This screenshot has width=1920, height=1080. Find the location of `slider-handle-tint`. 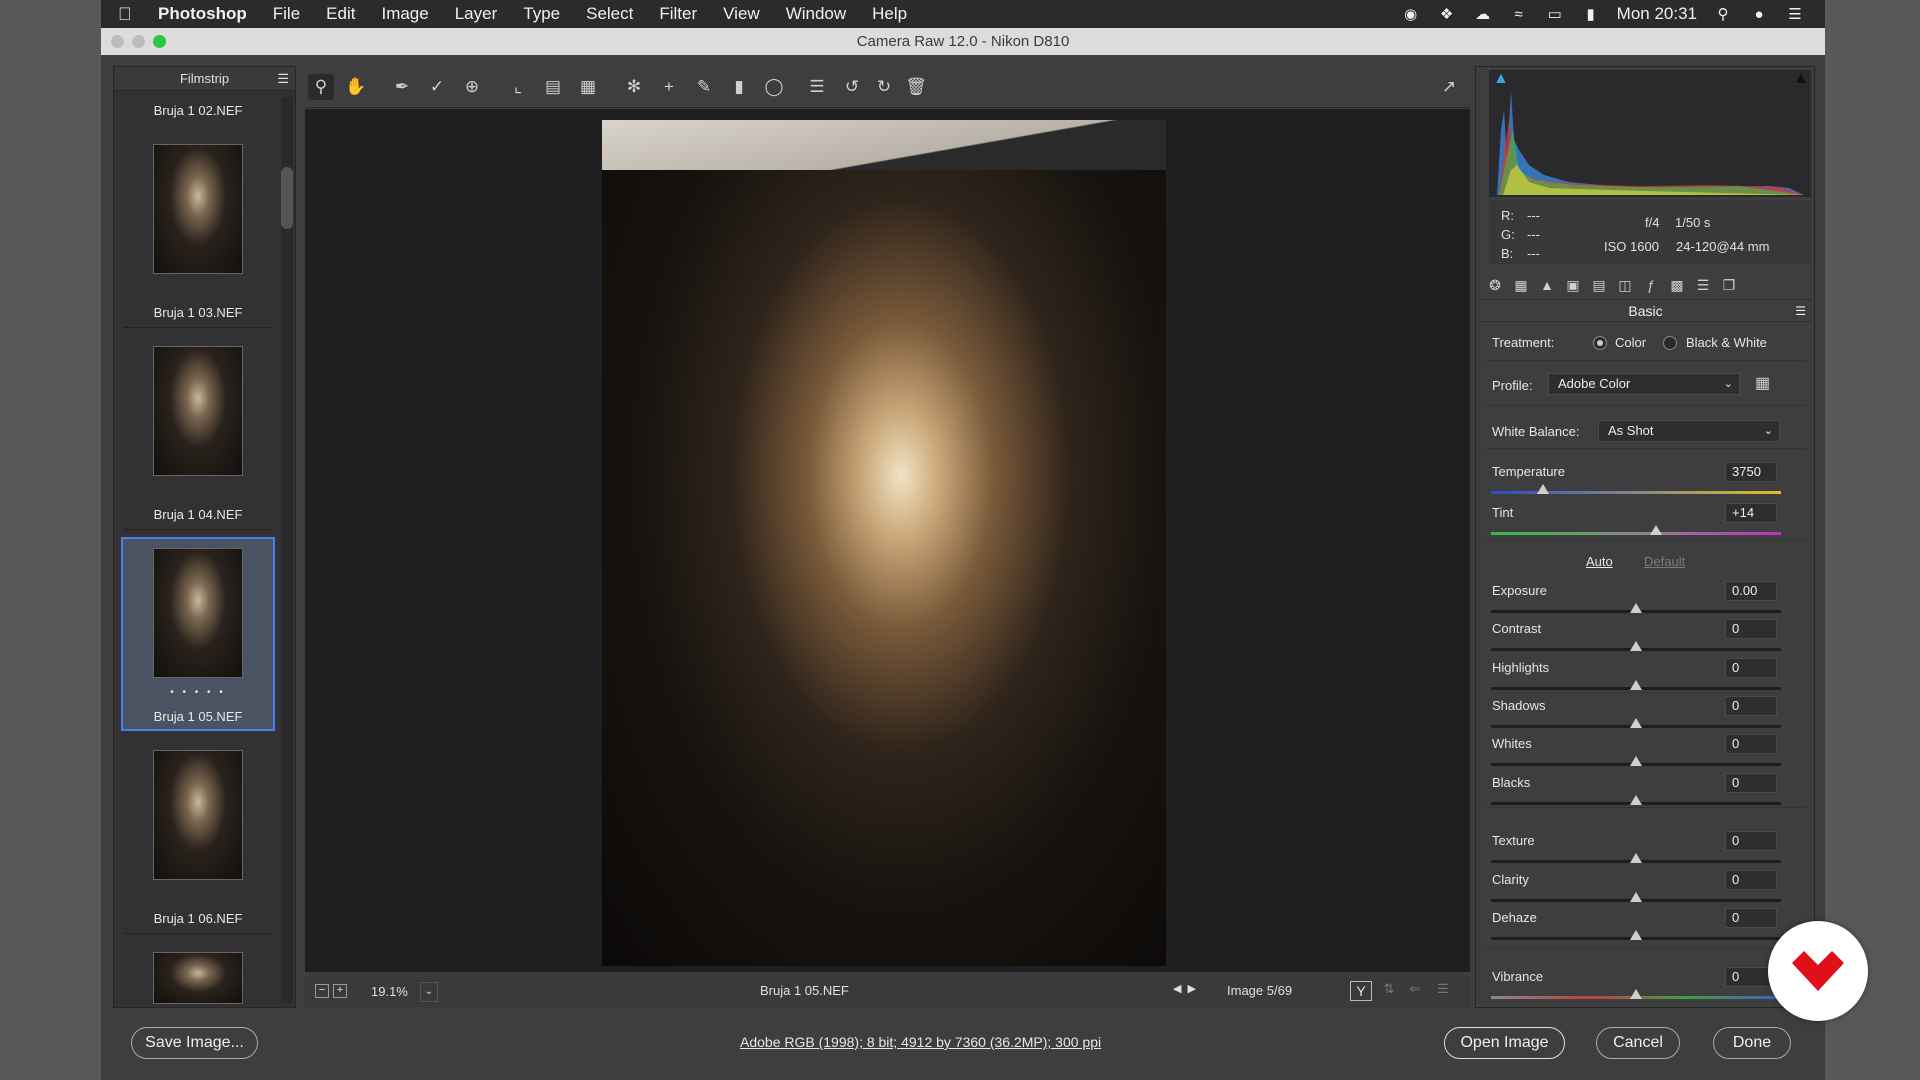

slider-handle-tint is located at coordinates (1656, 530).